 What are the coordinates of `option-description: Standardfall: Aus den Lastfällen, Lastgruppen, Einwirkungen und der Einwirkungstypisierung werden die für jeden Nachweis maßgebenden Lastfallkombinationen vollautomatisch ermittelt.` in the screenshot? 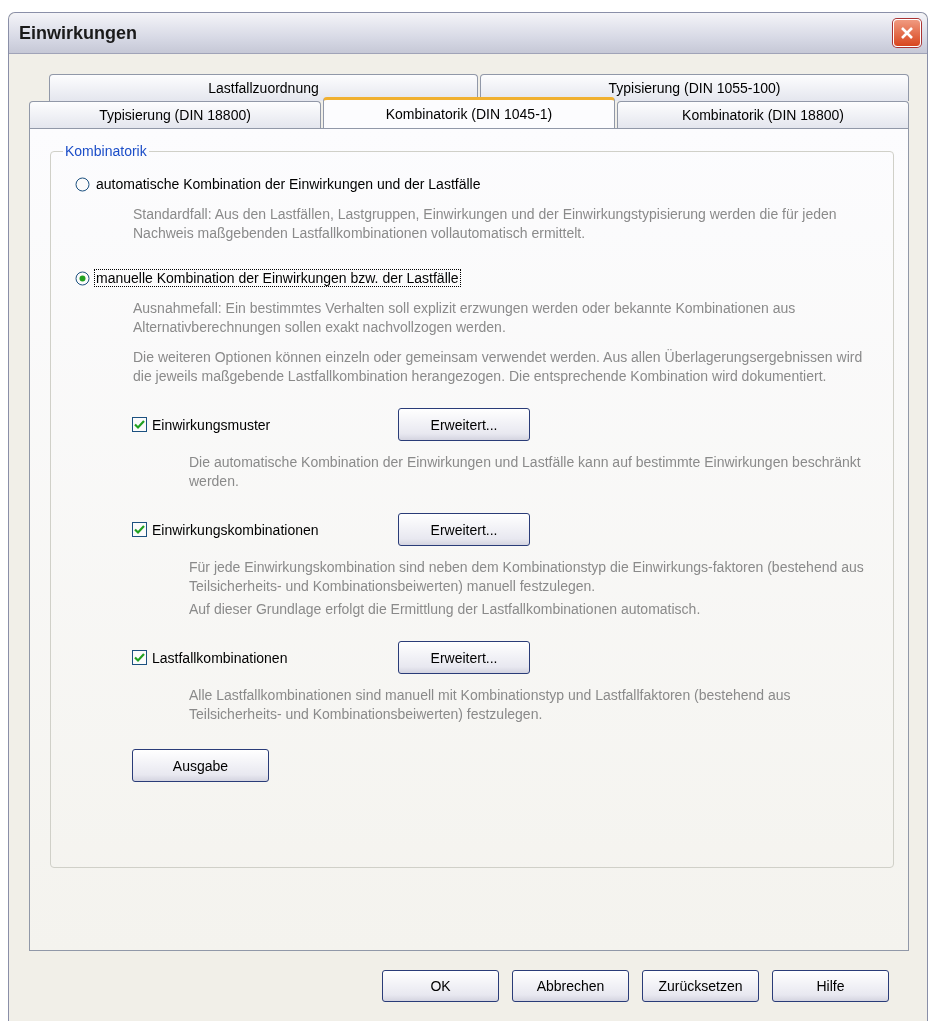 It's located at (485, 224).